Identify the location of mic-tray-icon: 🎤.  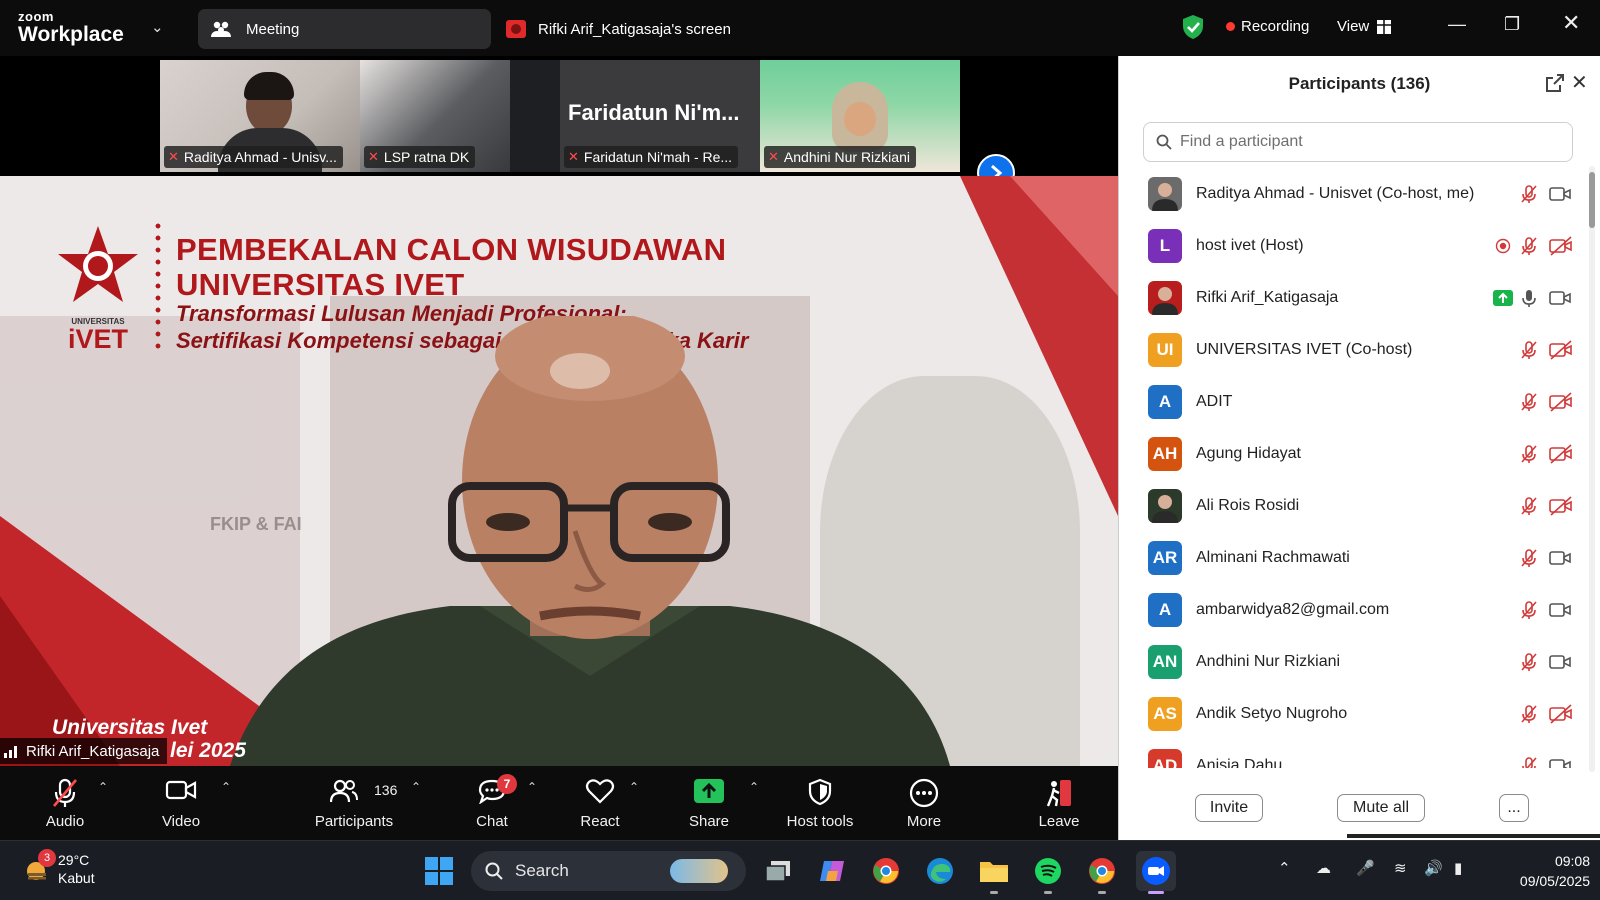
(1365, 868).